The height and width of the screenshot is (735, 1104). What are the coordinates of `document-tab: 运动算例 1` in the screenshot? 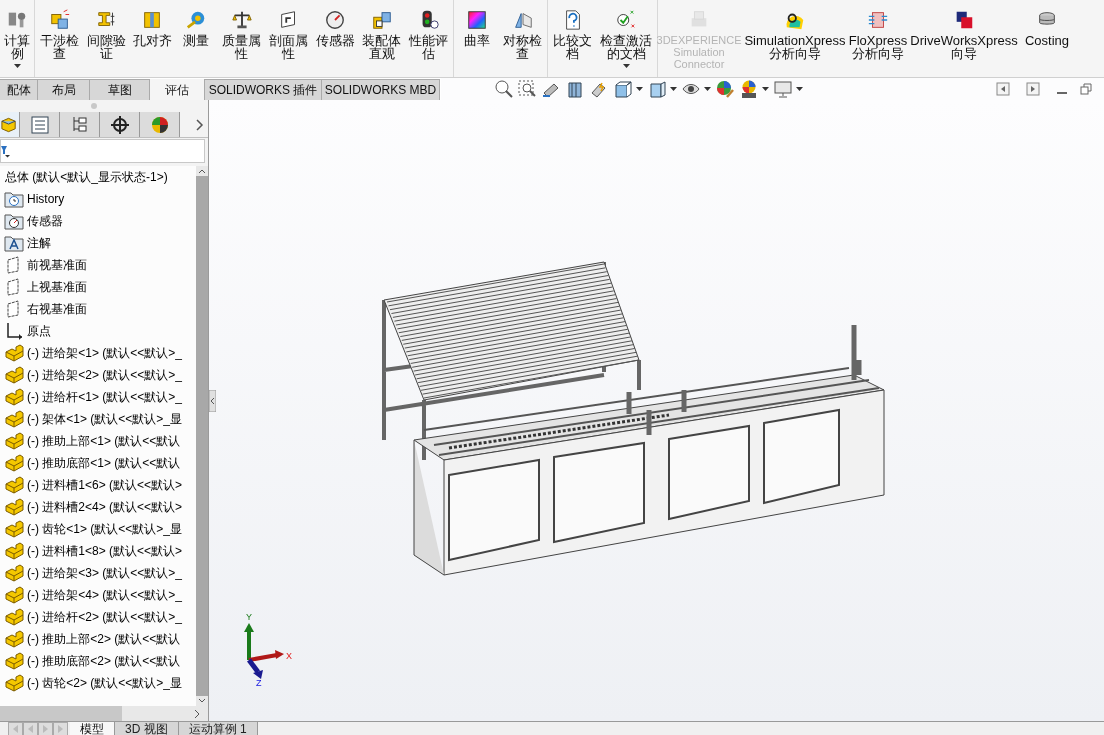 It's located at (218, 728).